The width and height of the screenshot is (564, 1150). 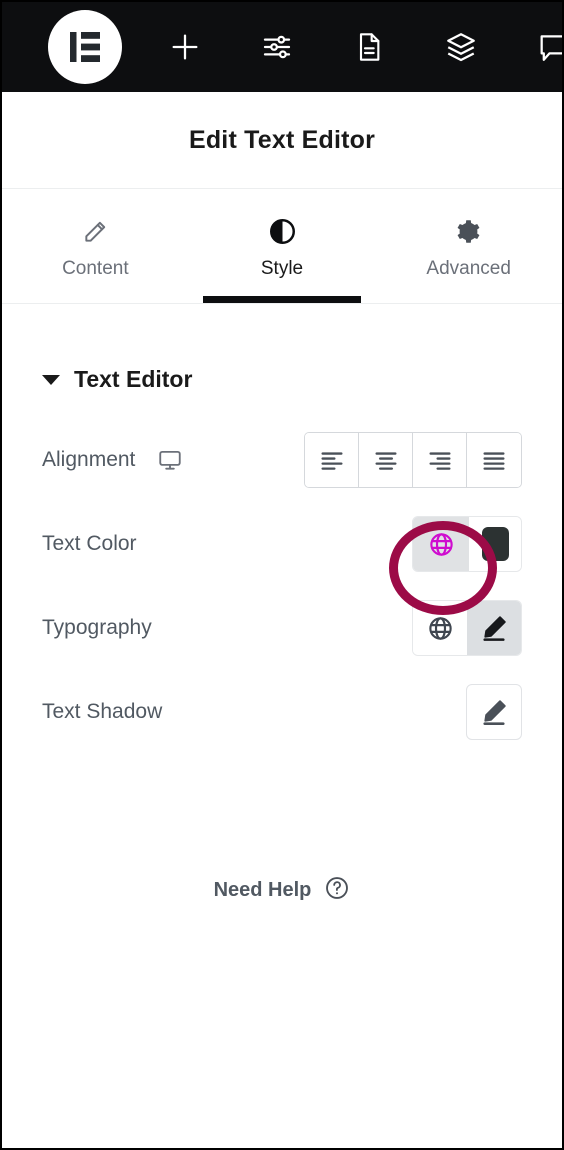 I want to click on control-typography: Typography, so click(x=282, y=628).